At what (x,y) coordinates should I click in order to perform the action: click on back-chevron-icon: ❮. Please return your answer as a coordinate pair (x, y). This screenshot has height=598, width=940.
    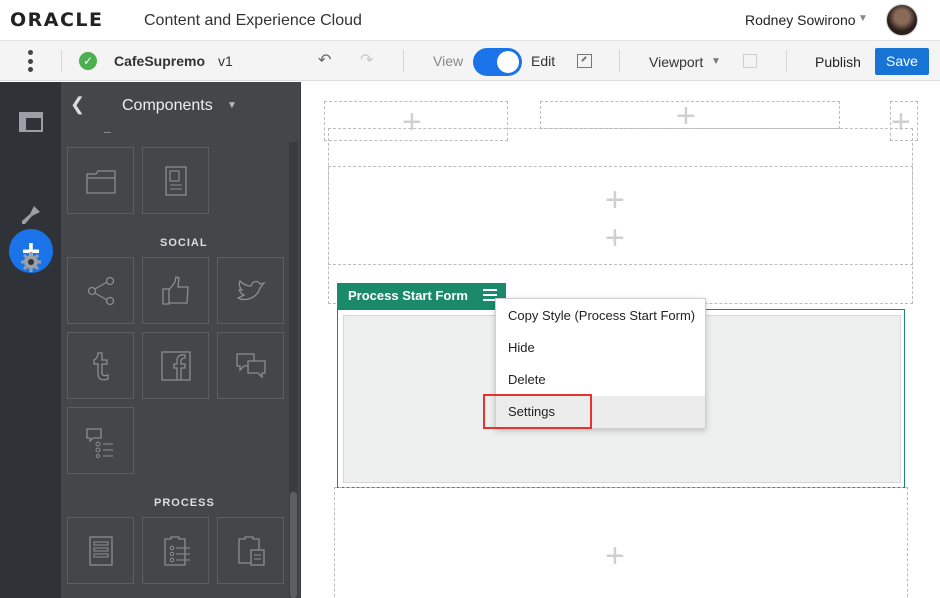
    Looking at the image, I should click on (77, 104).